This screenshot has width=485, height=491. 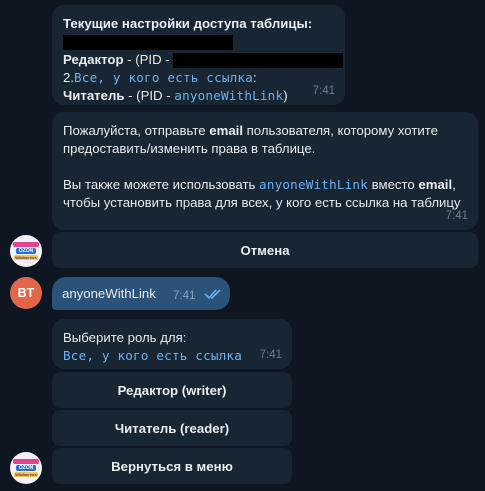 What do you see at coordinates (285, 95) in the screenshot?
I see `reader-pid-suffix: )` at bounding box center [285, 95].